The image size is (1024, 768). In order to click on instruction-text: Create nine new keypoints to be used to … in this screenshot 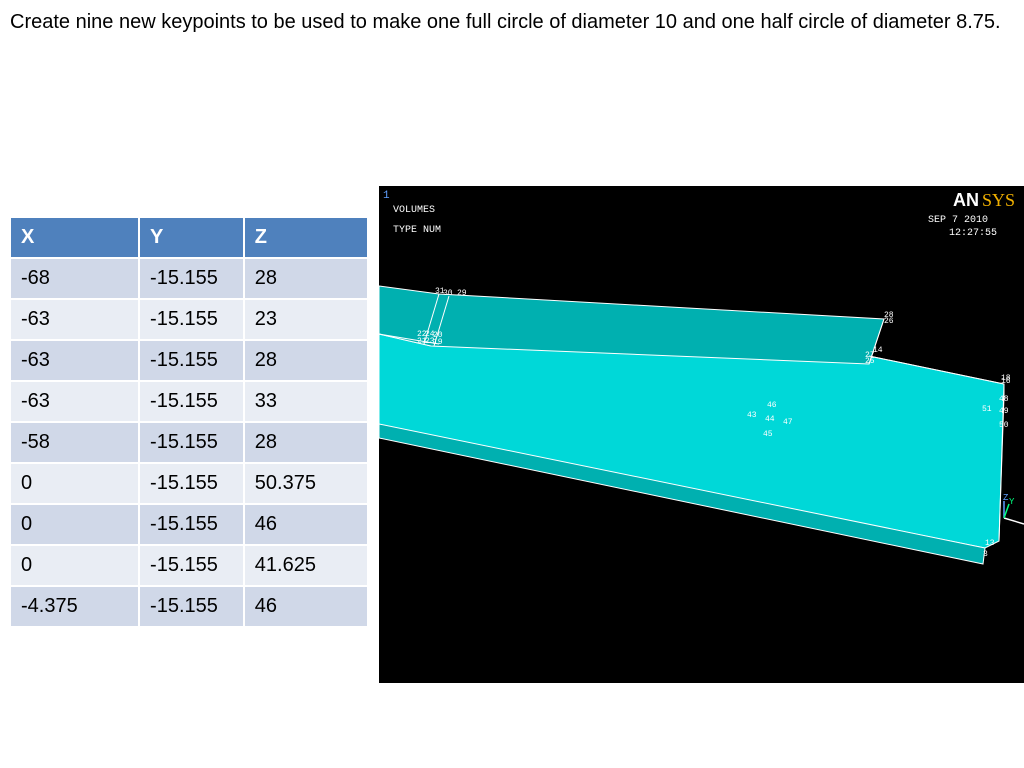, I will do `click(505, 22)`.